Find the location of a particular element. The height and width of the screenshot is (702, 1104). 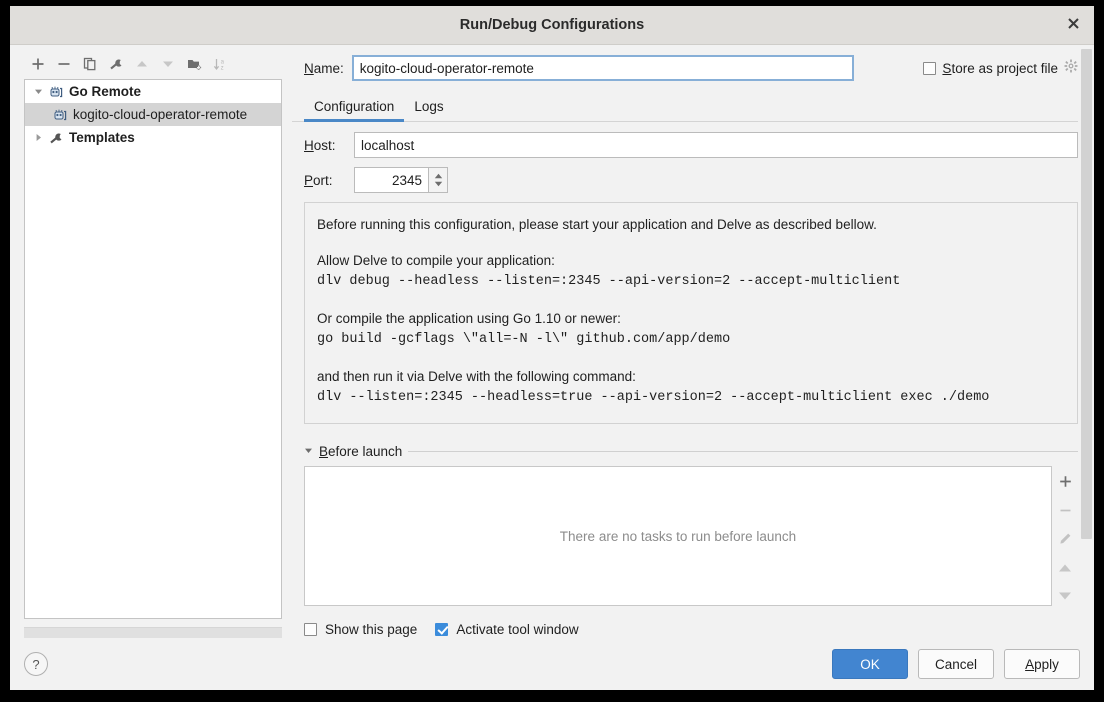

spinner-up-icon is located at coordinates (438, 176).